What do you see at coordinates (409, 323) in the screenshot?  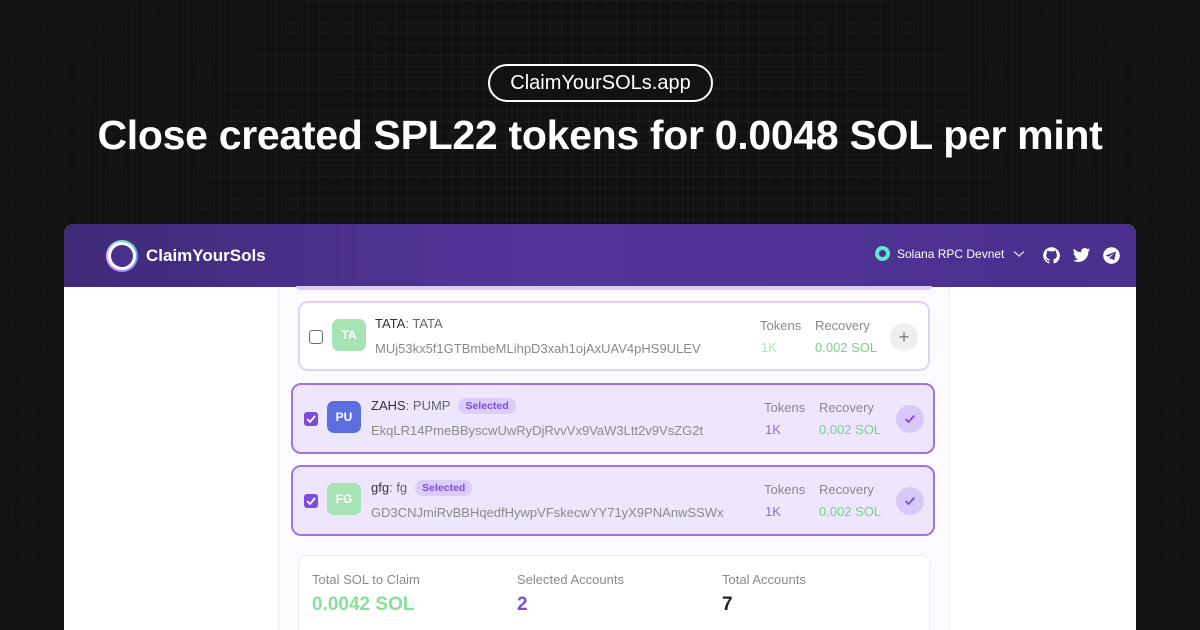 I see `token-name: TATA` at bounding box center [409, 323].